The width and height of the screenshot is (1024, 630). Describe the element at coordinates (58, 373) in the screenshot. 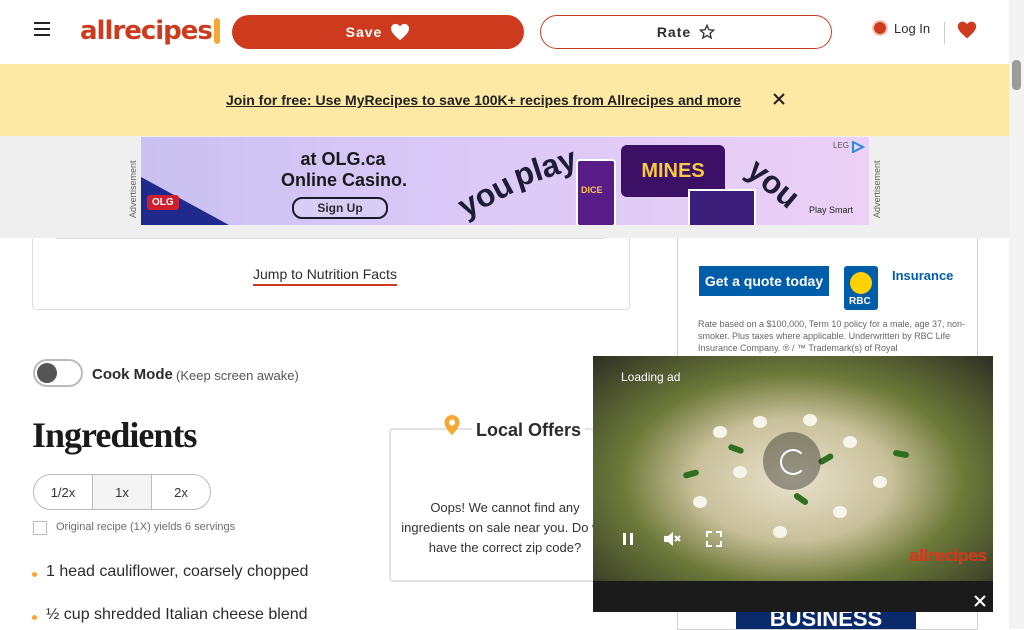

I see `cook-mode-toggle` at that location.